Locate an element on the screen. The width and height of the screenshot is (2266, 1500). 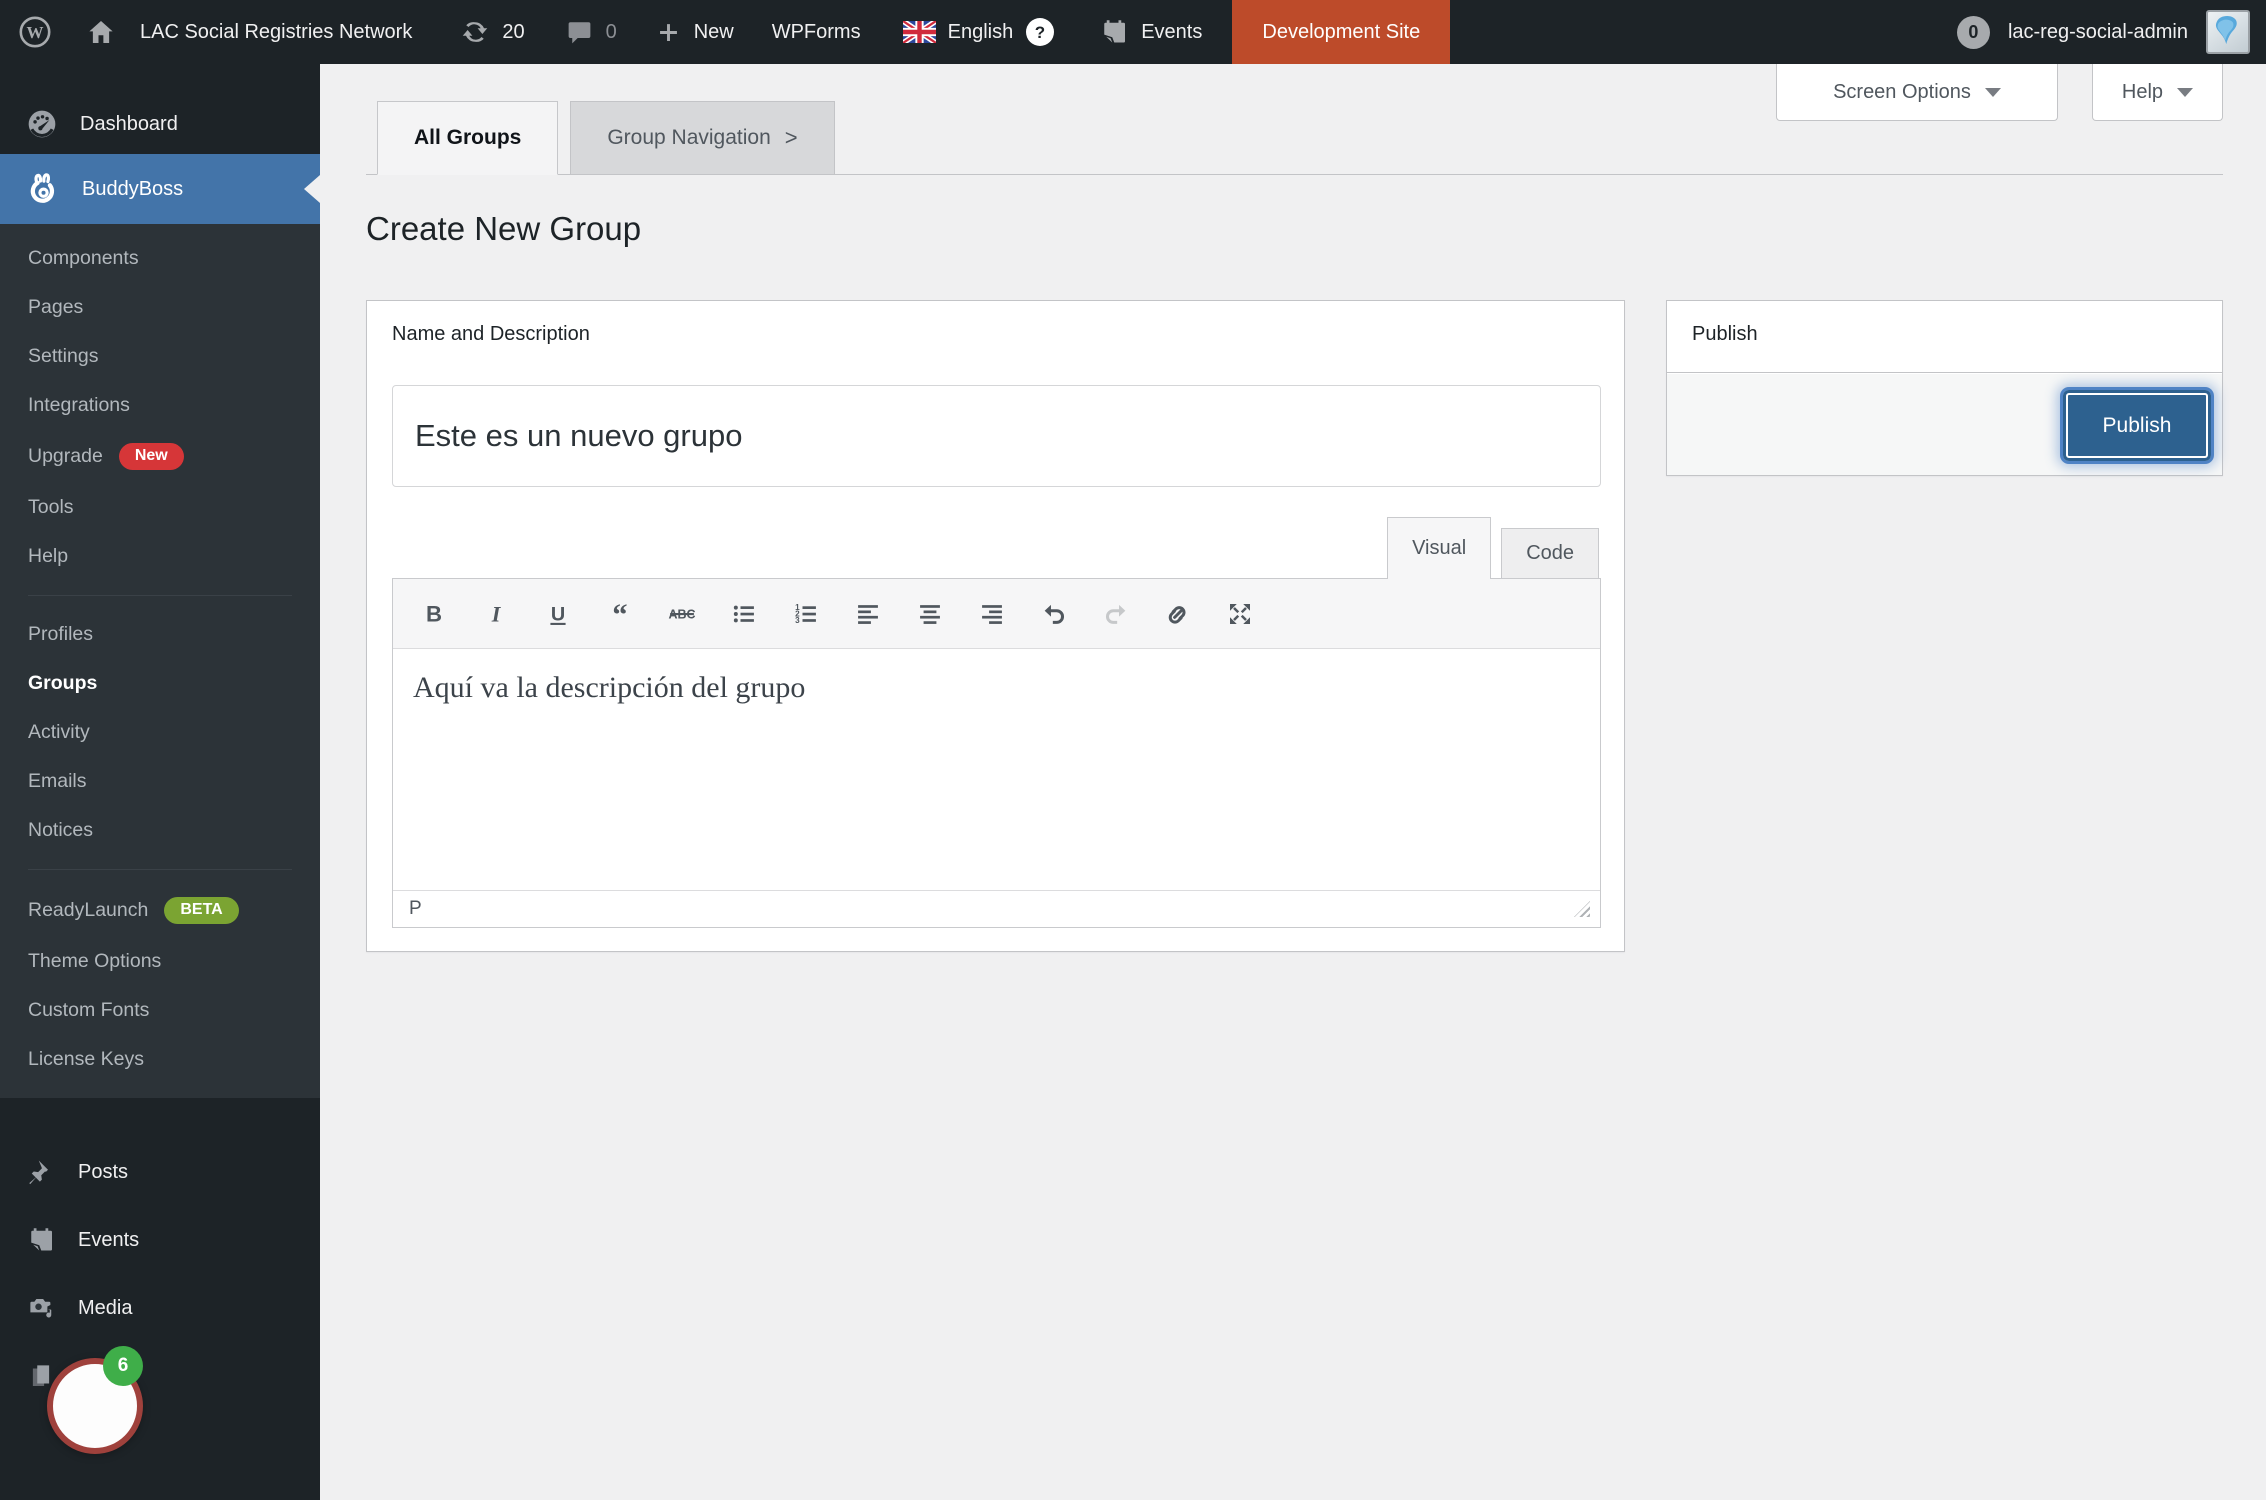
sidebar-item-buddyboss: BuddyBoss is located at coordinates (160, 189).